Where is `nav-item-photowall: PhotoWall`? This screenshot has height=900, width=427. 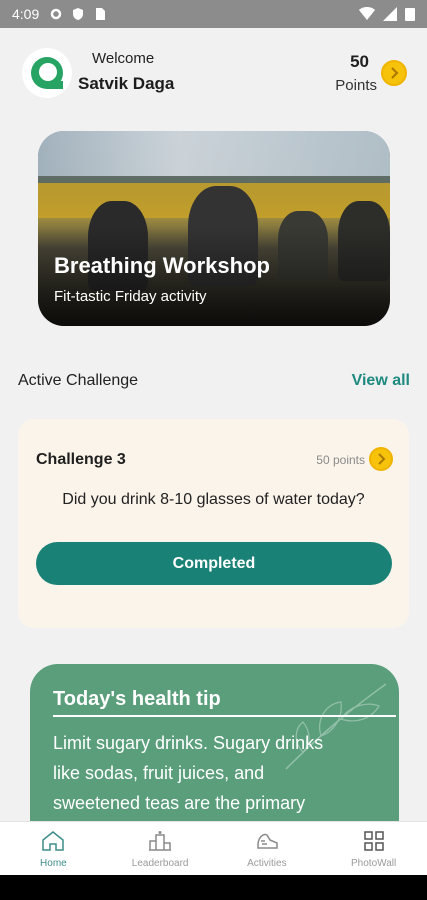
nav-item-photowall: PhotoWall is located at coordinates (373, 848).